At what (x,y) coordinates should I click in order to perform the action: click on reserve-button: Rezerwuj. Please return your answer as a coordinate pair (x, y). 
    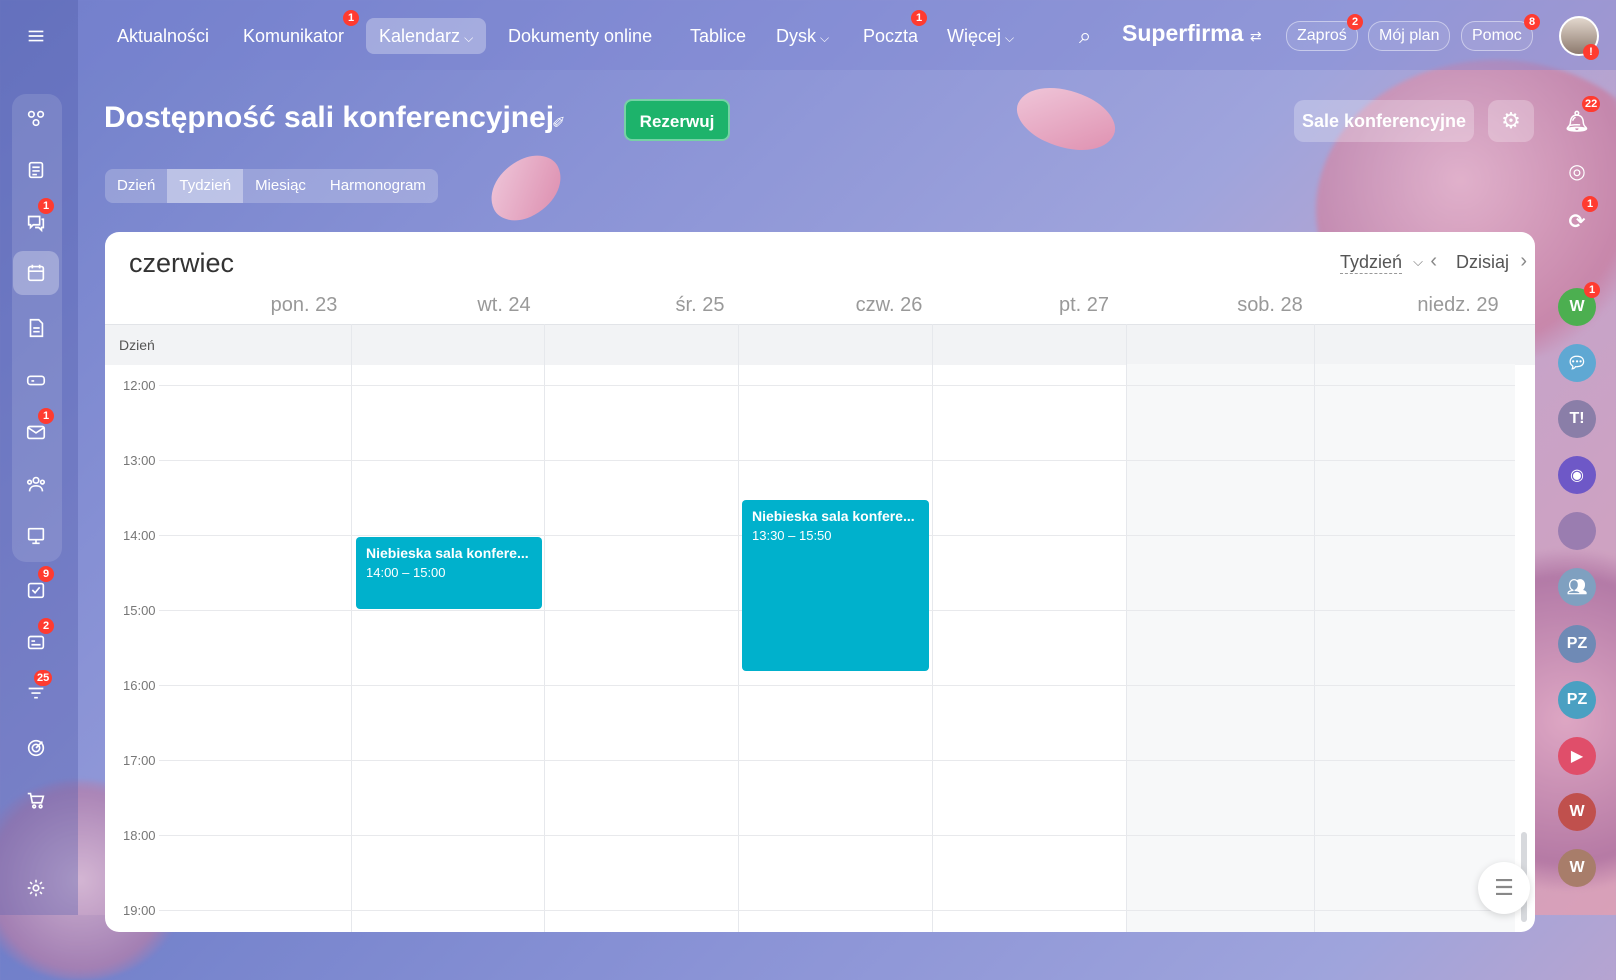
    Looking at the image, I should click on (677, 120).